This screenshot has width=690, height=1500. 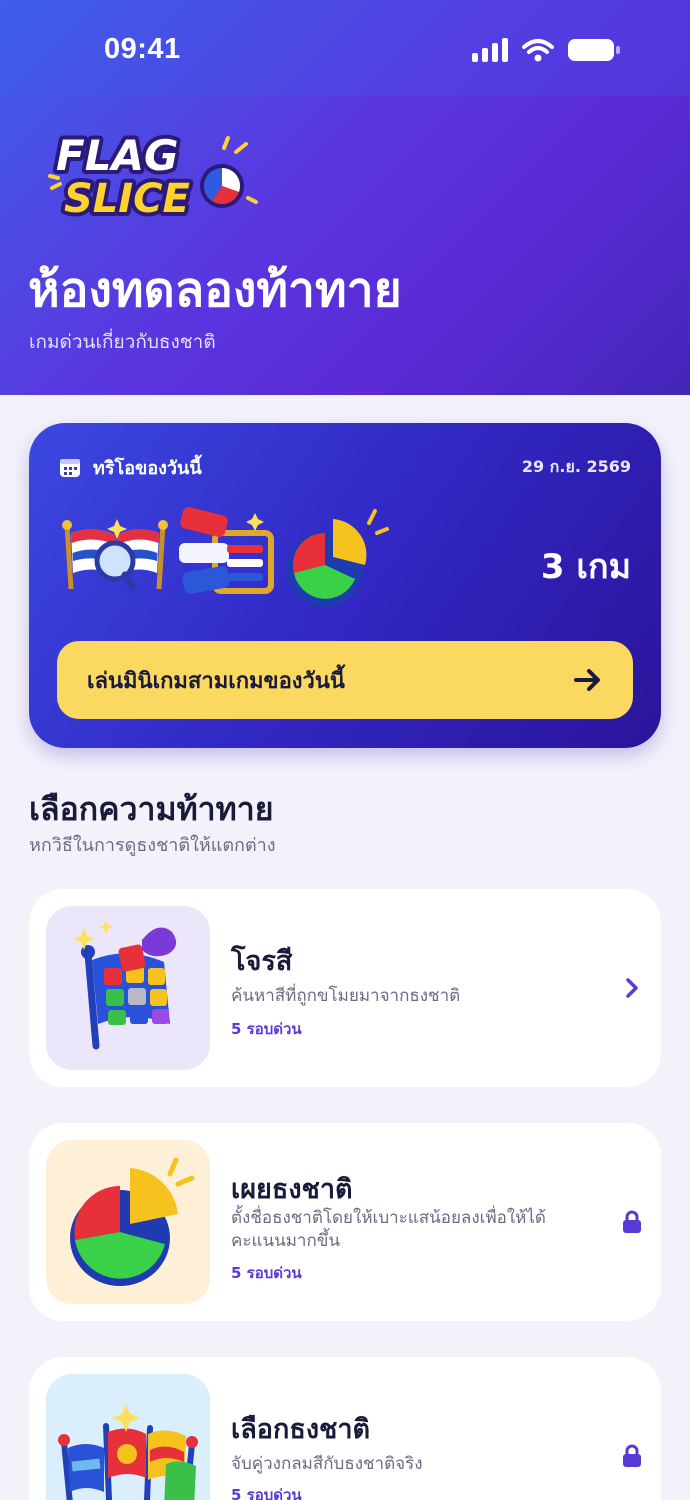 I want to click on challenge-description: จับคู่วงกลมสีกับธงชาติจริง, so click(x=327, y=1464).